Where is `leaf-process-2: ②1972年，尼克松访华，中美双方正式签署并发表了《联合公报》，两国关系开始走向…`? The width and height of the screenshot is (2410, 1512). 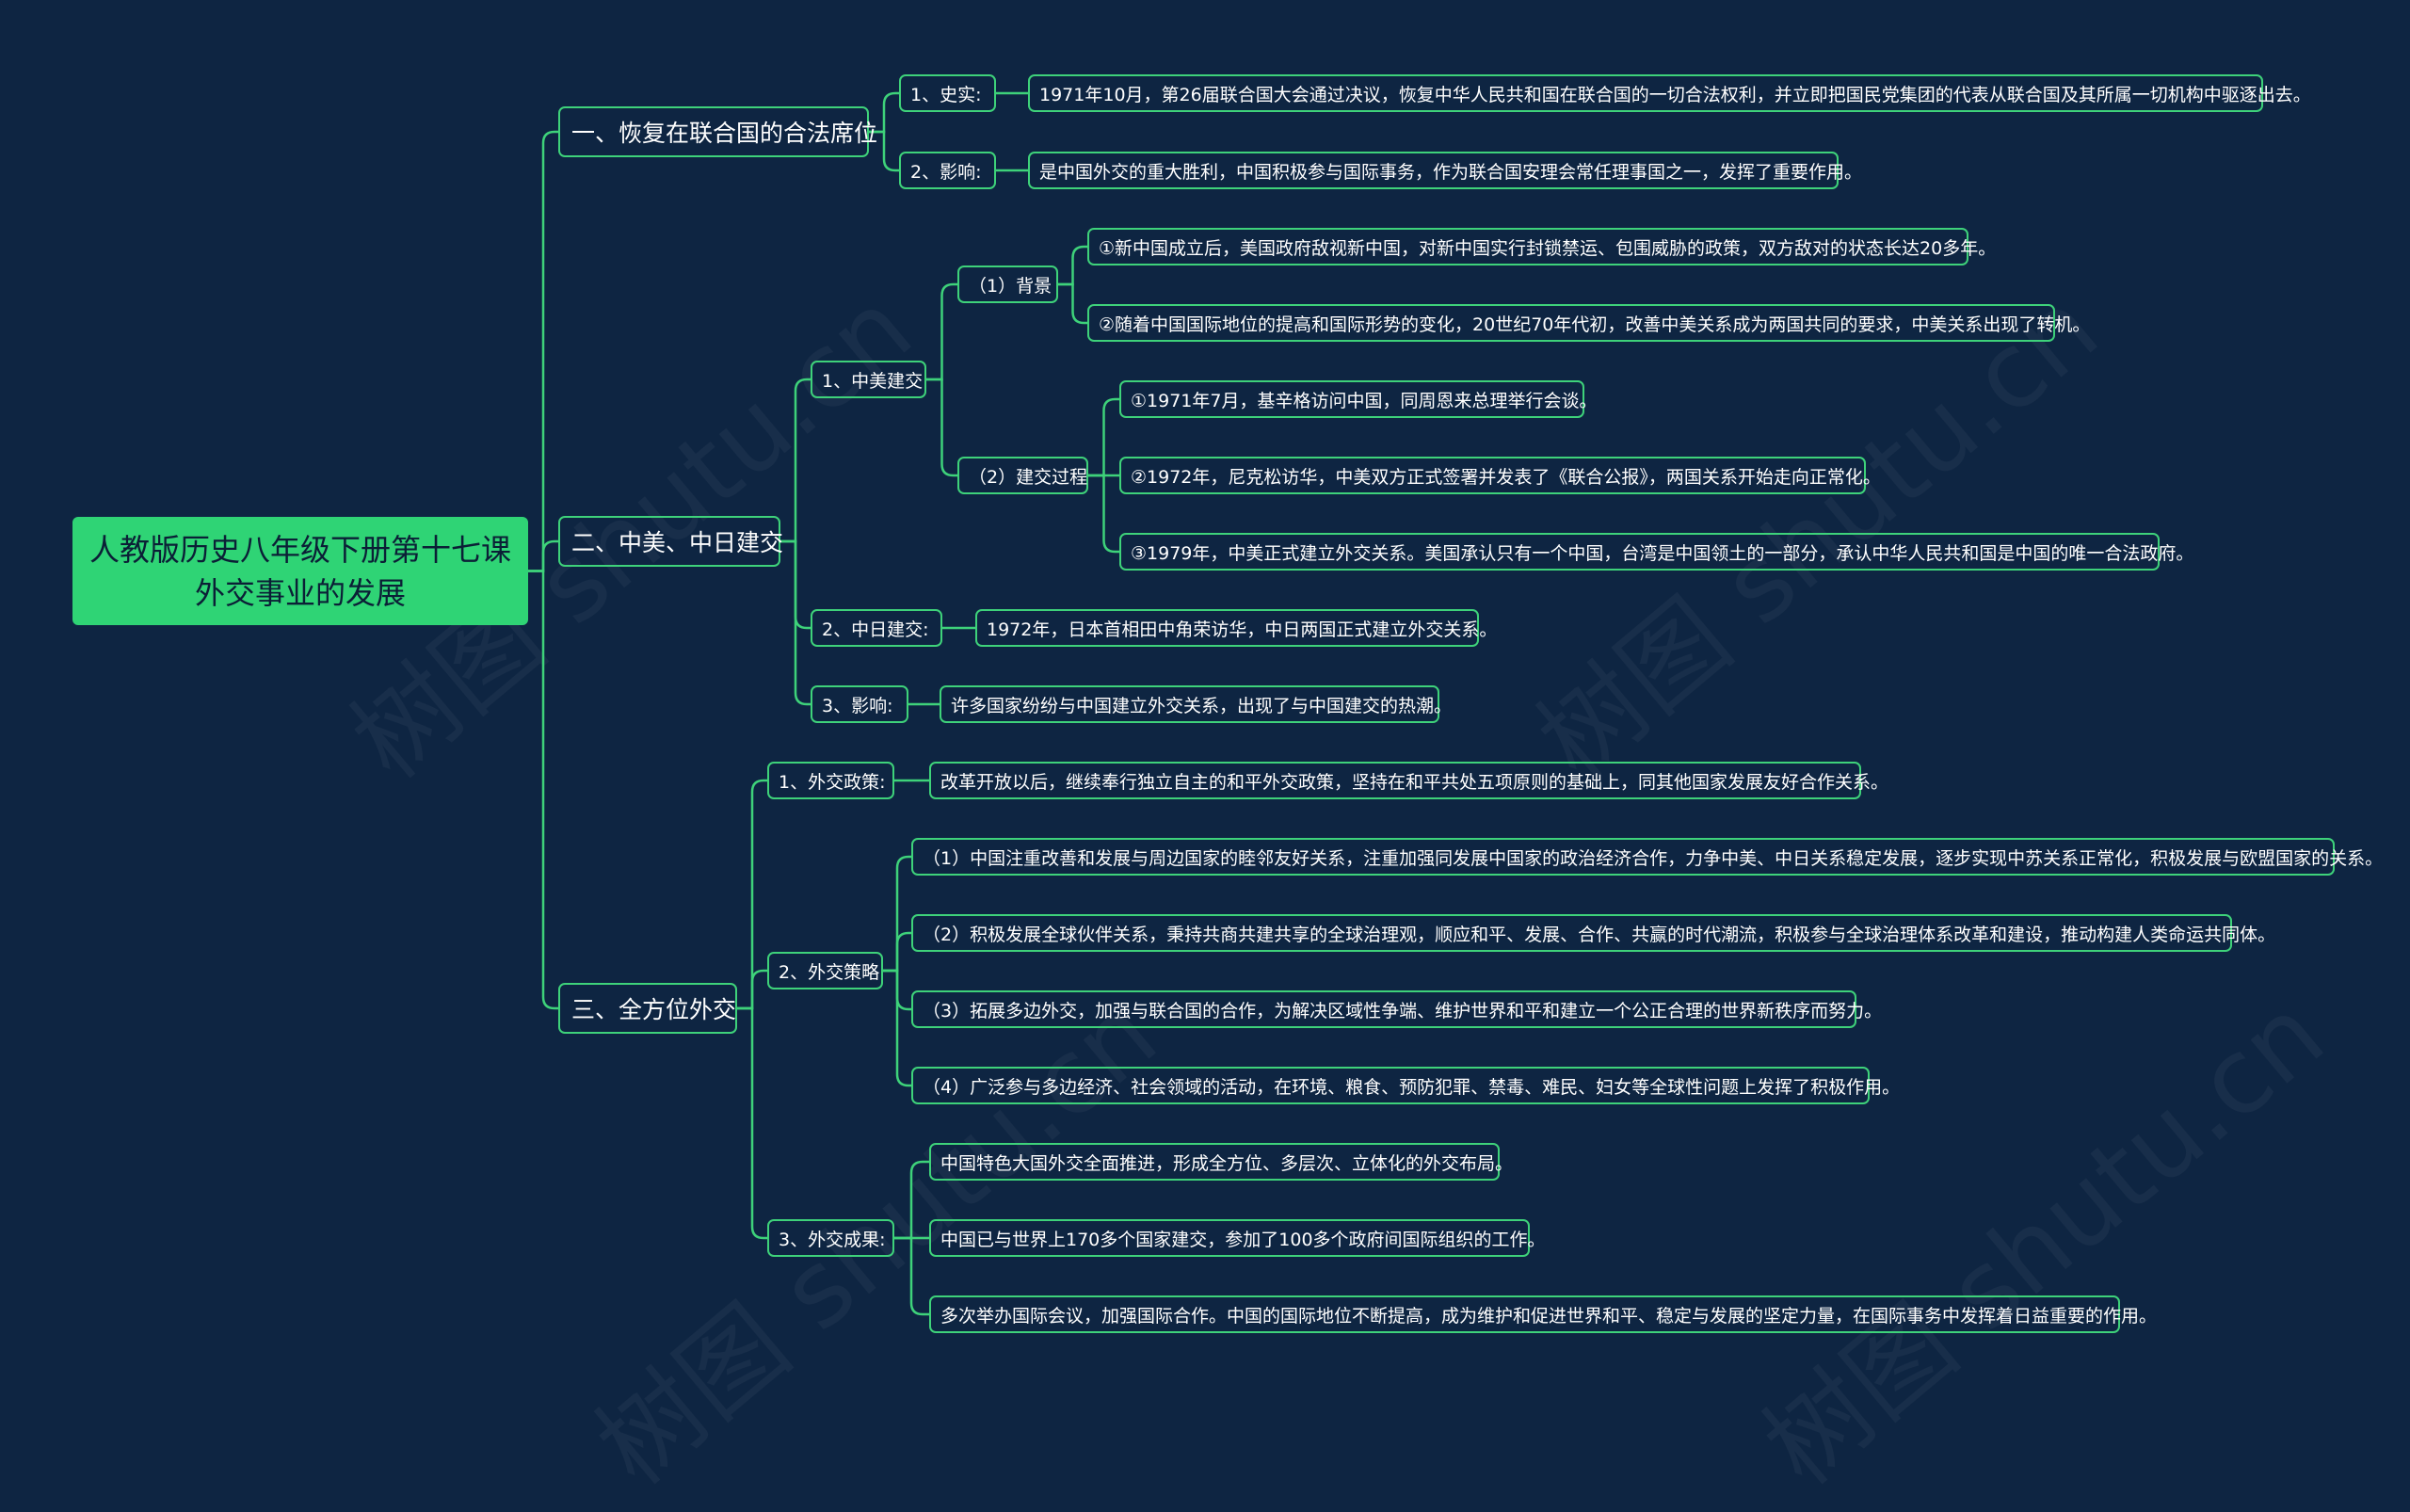
leaf-process-2: ②1972年，尼克松访华，中美双方正式签署并发表了《联合公报》，两国关系开始走向… is located at coordinates (1500, 475).